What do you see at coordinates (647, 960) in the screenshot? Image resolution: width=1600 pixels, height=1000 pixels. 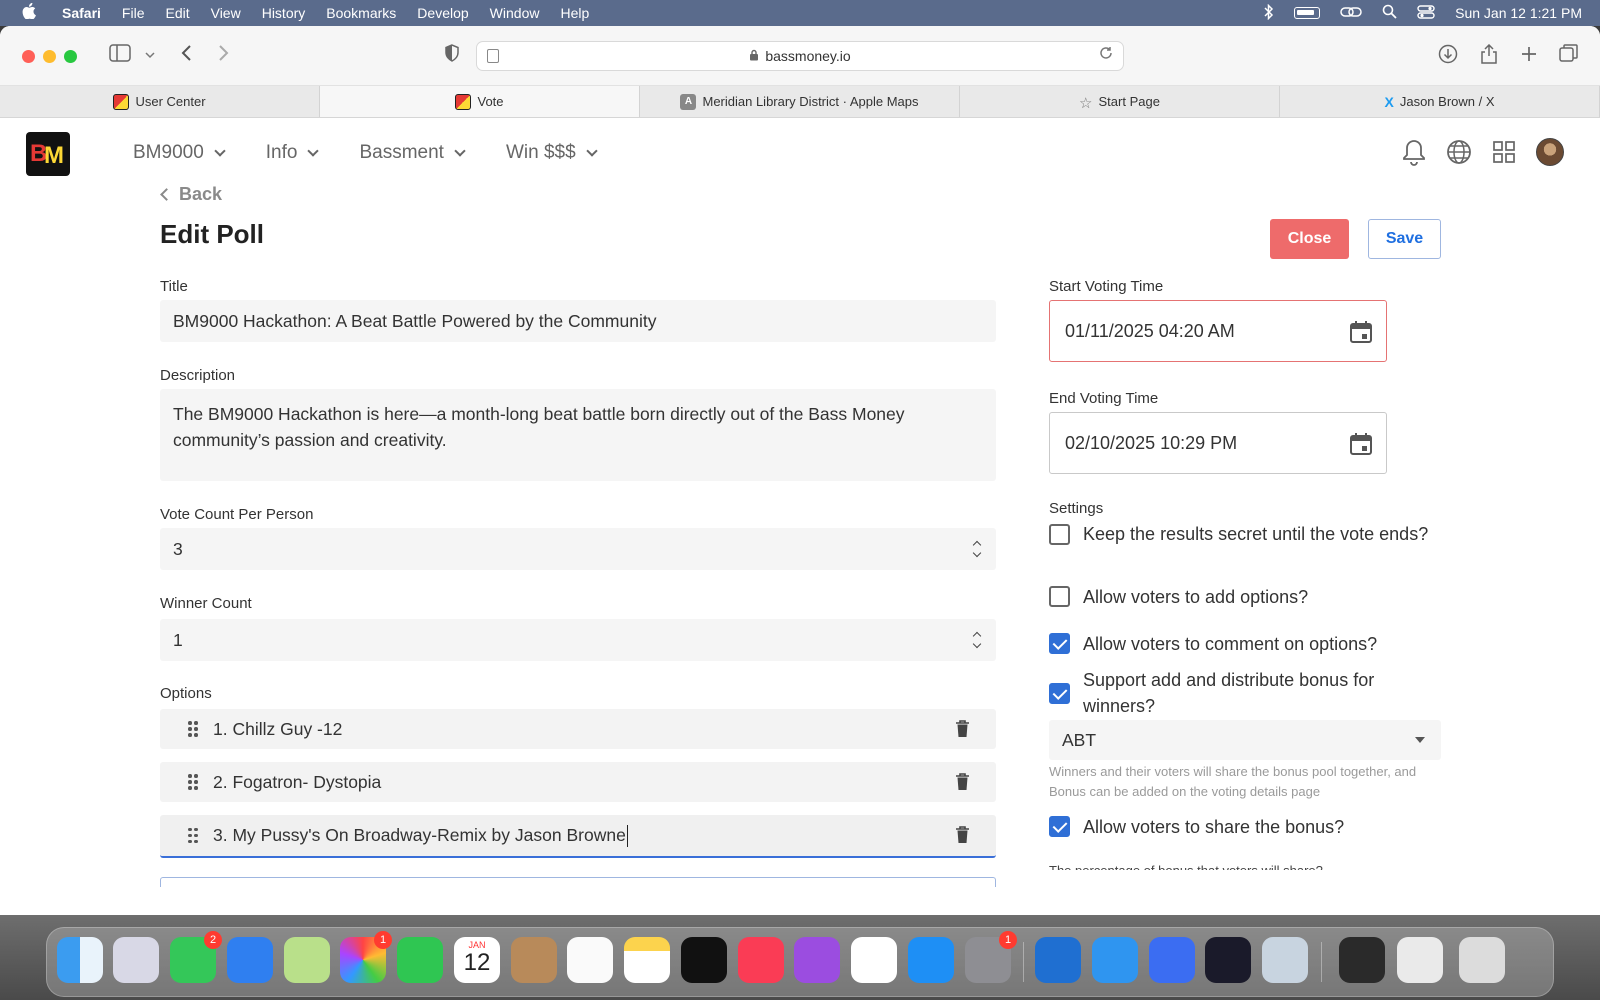 I see `notes-icon` at bounding box center [647, 960].